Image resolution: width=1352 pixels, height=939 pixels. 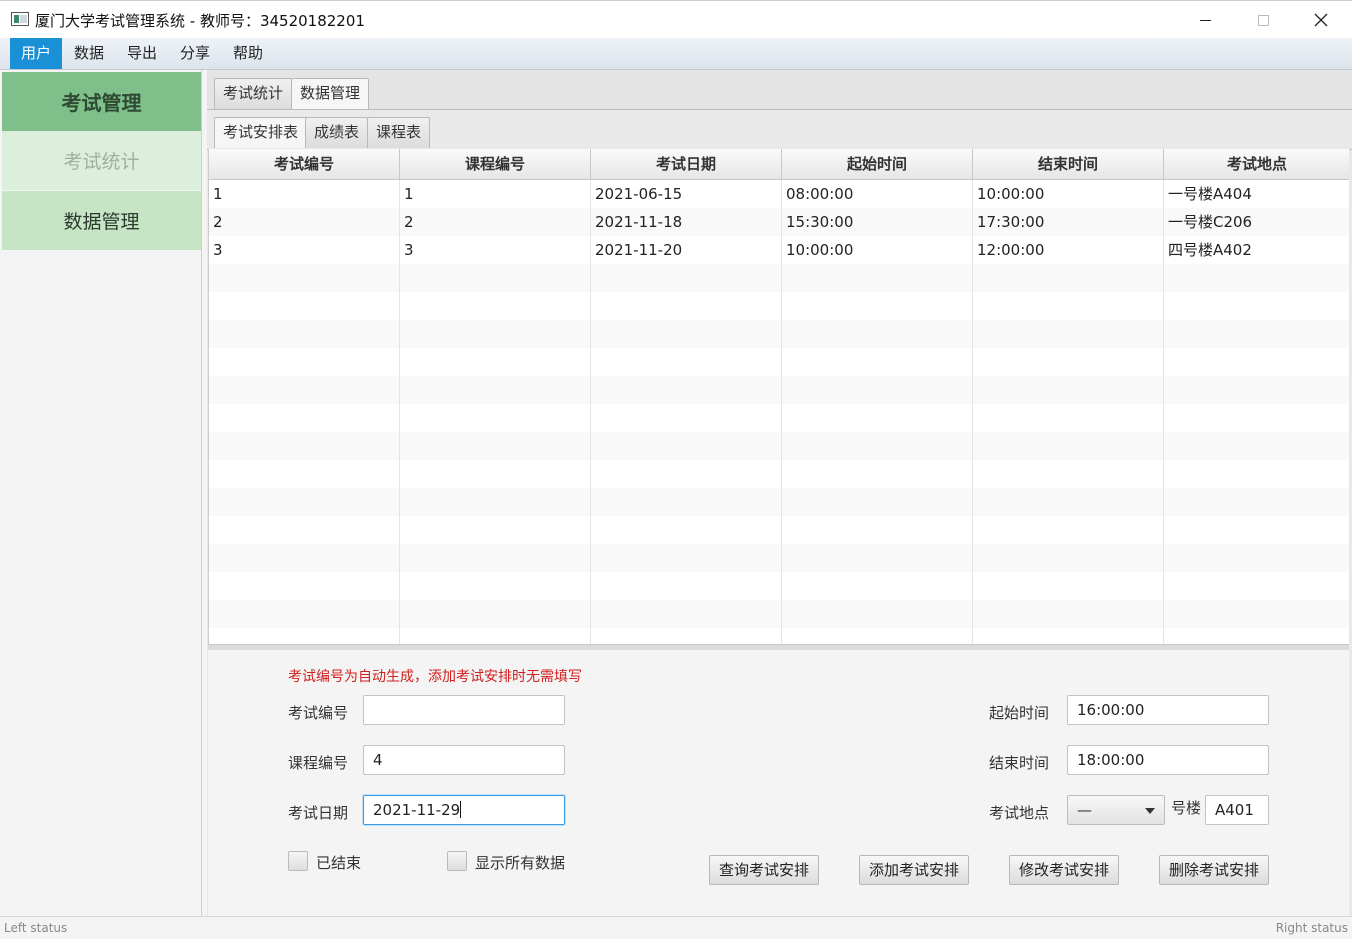 I want to click on table-cell: 2021-06-15, so click(x=686, y=194).